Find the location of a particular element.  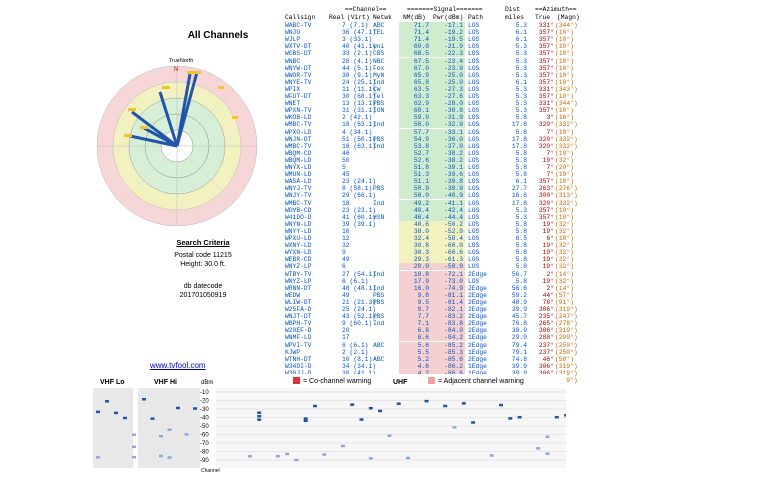

search-criteria-heading: Search Criteria is located at coordinates (203, 242).